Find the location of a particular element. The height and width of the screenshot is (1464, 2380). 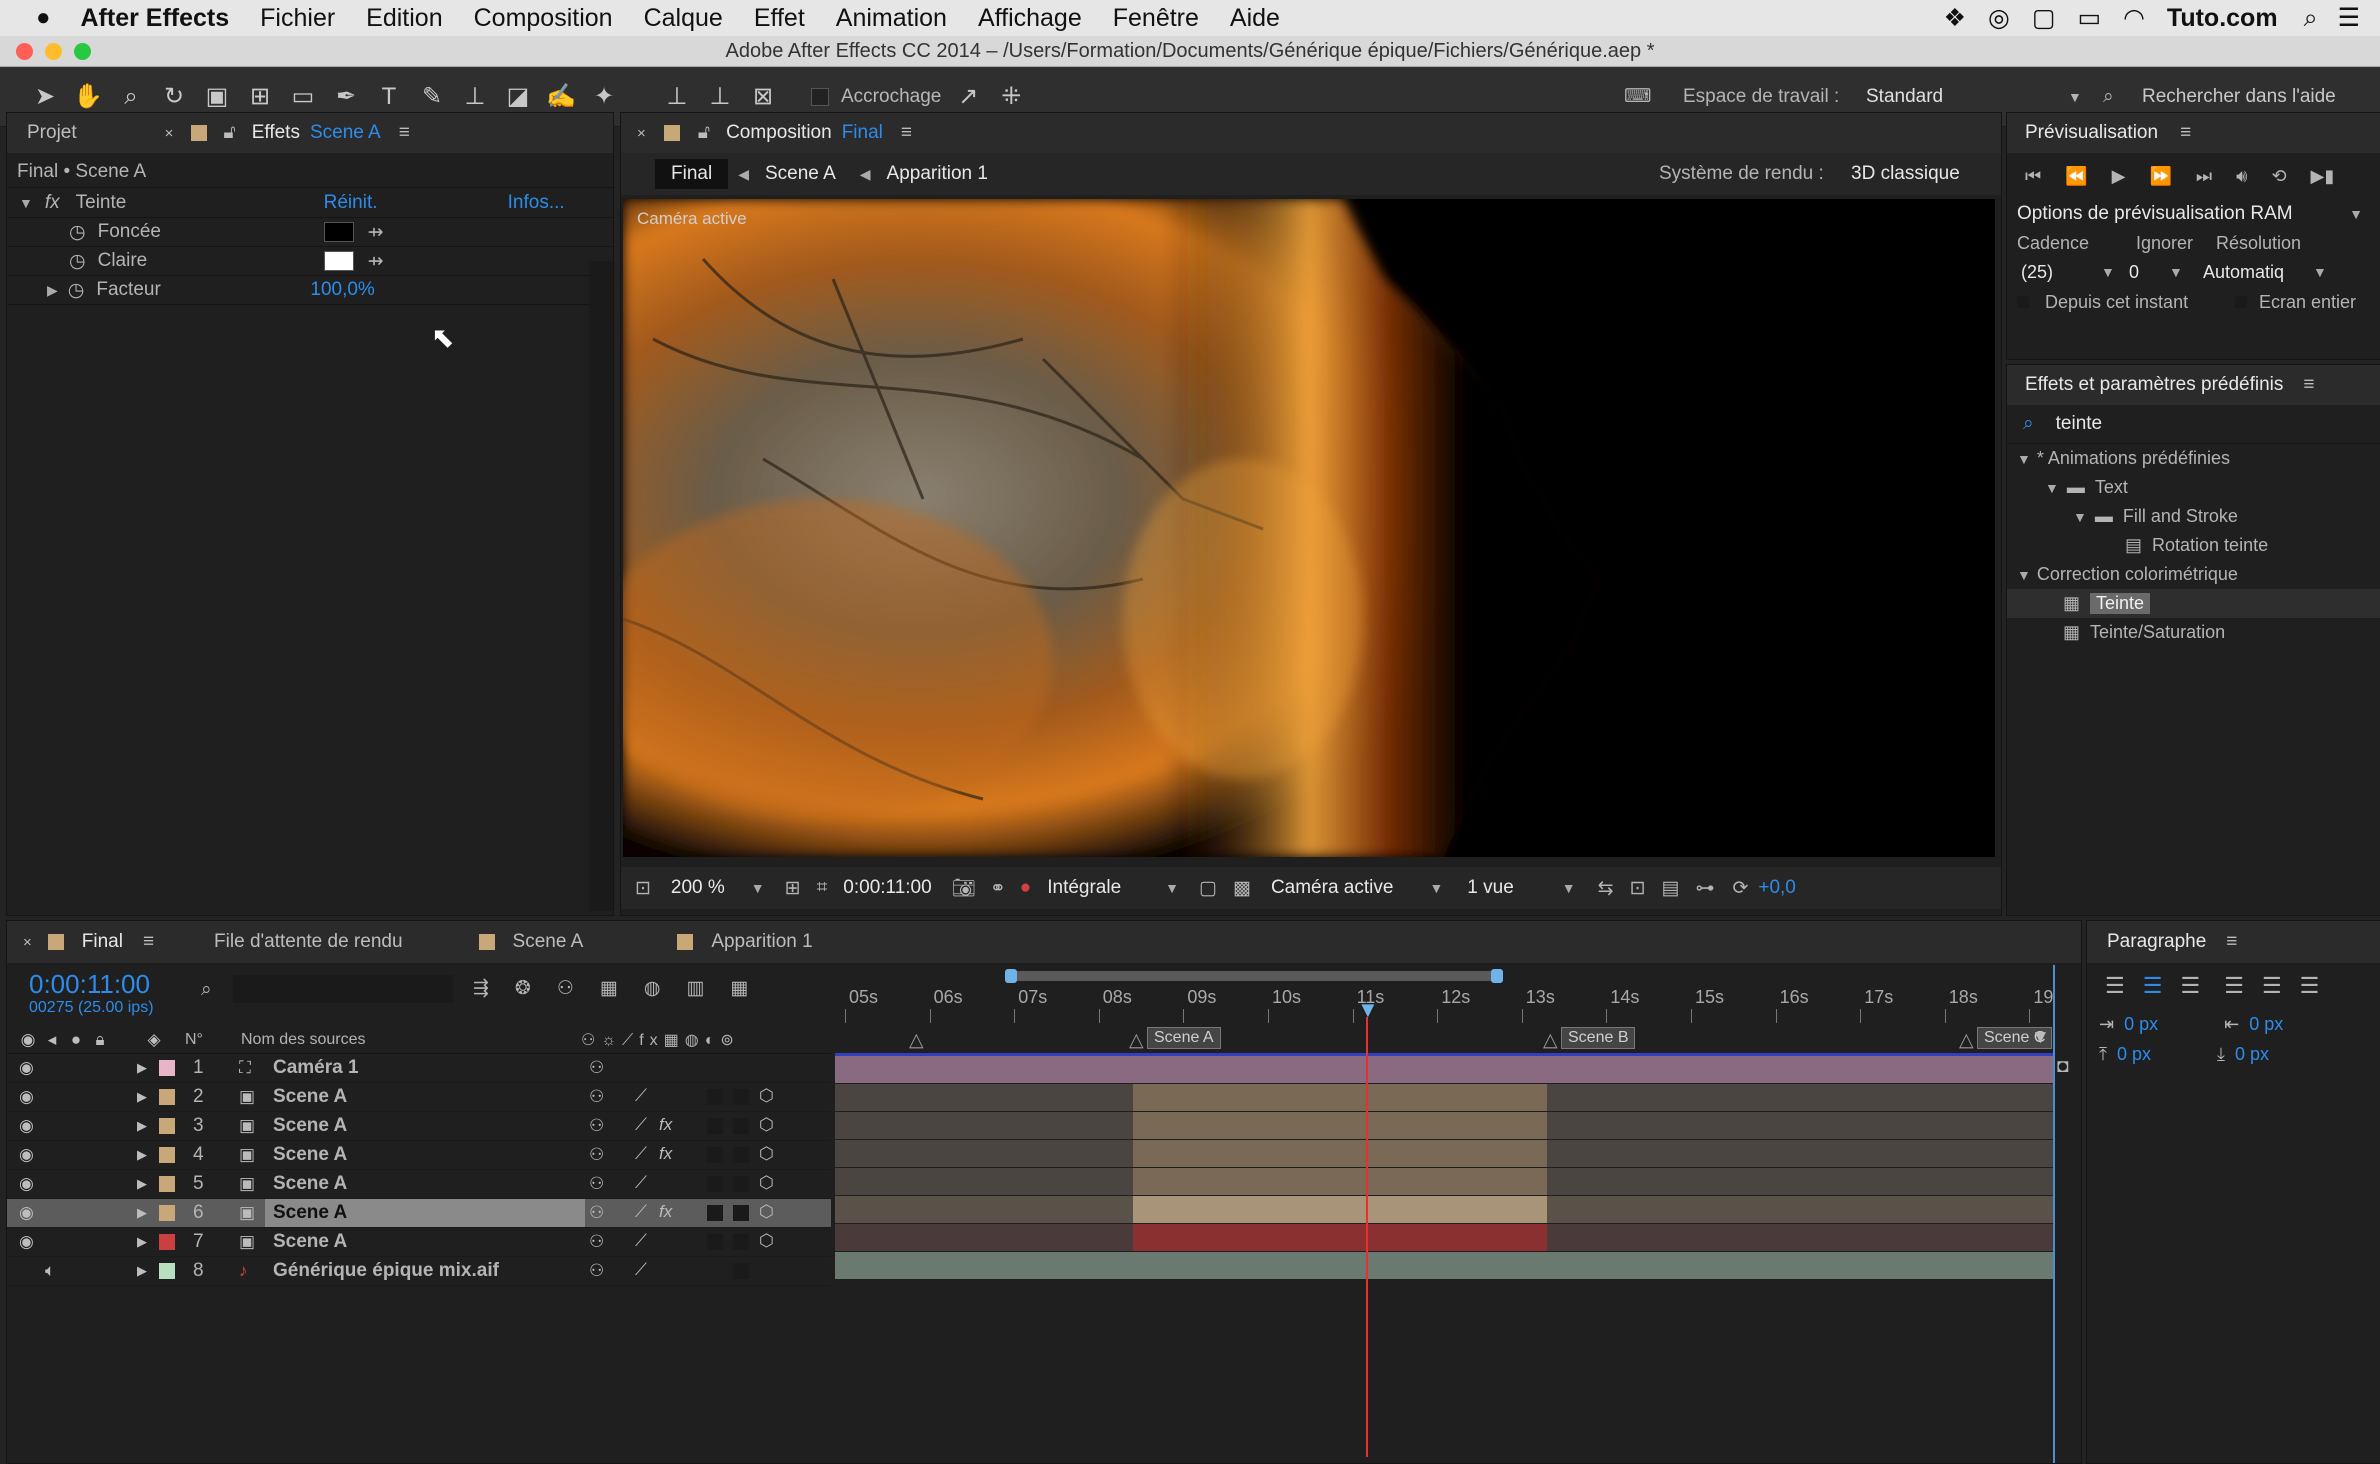

align-left-icon: ☰ is located at coordinates (2115, 986).